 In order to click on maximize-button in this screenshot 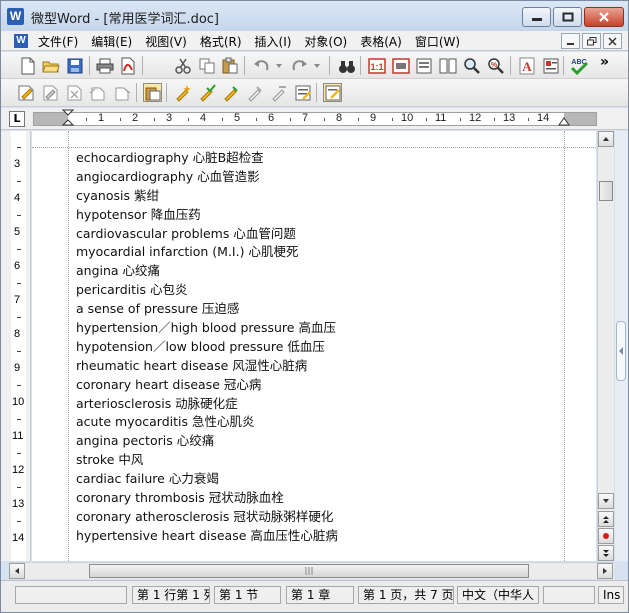, I will do `click(567, 17)`.